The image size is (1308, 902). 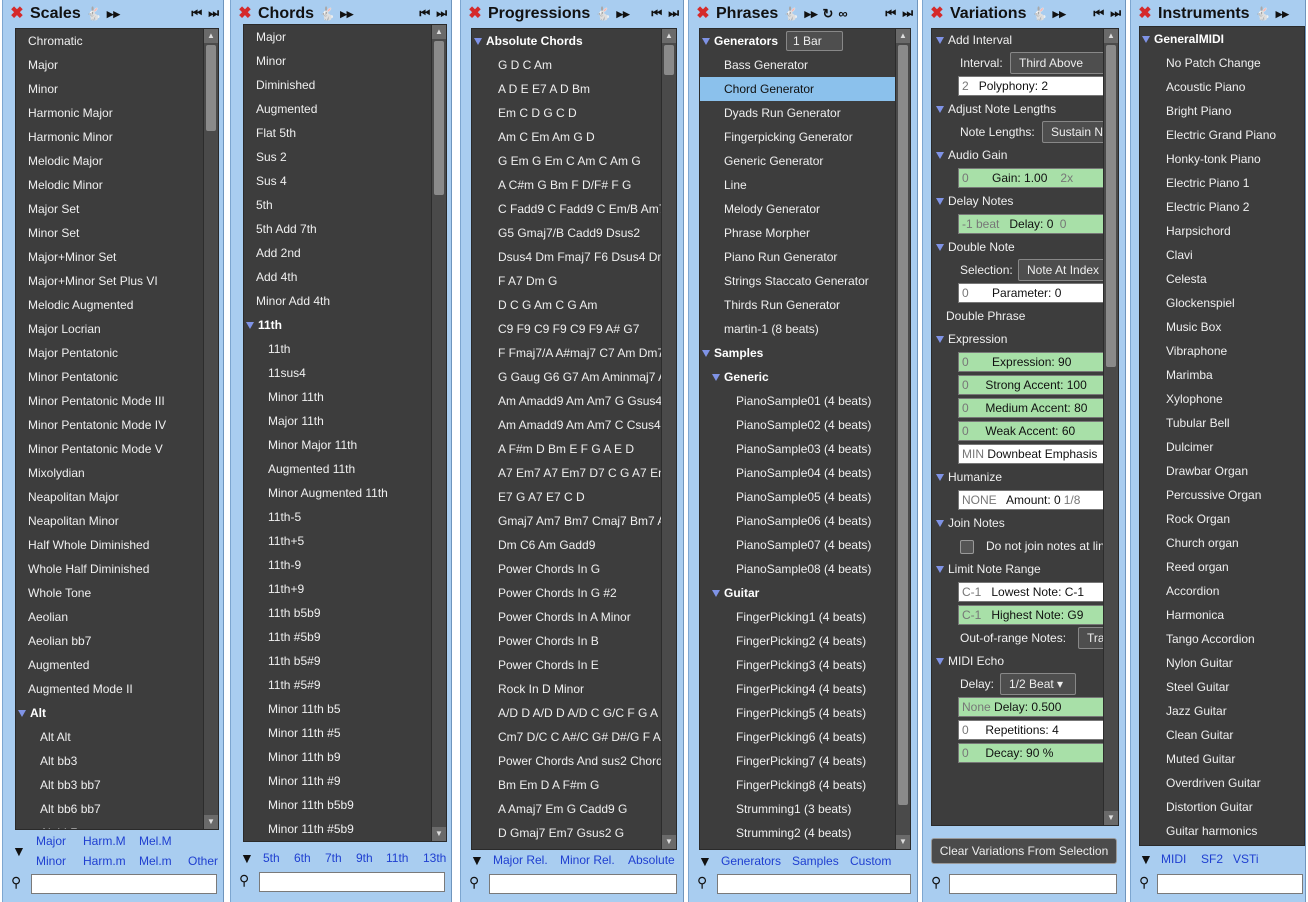 What do you see at coordinates (1222, 543) in the screenshot?
I see `list-item: Church organ` at bounding box center [1222, 543].